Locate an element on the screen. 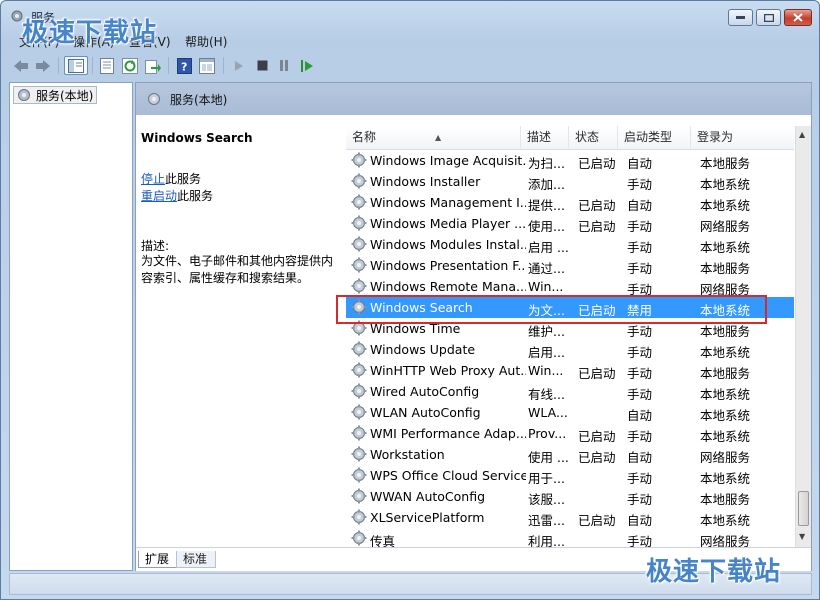 This screenshot has height=600, width=820. title-bar: 服务 is located at coordinates (410, 16).